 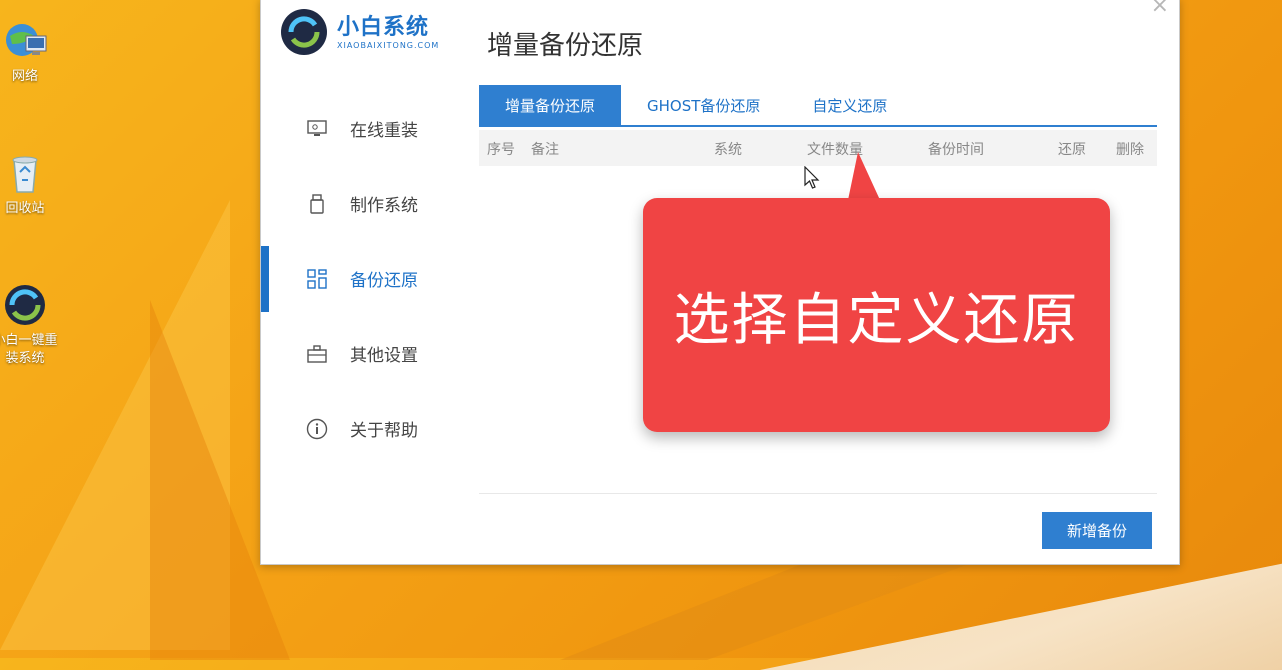 I want to click on desktop-icon-label: 回收站, so click(x=25, y=208).